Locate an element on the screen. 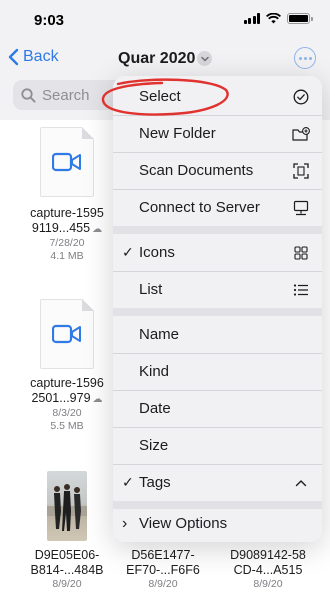 The width and height of the screenshot is (330, 600). file-name: capture-1596 is located at coordinates (67, 383).